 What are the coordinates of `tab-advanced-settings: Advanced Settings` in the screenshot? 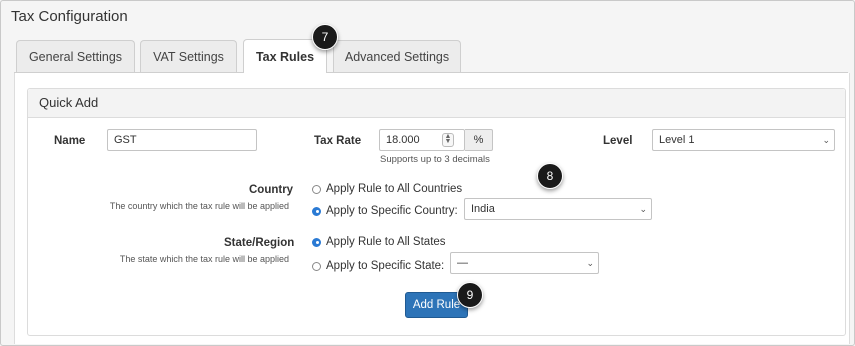 It's located at (397, 56).